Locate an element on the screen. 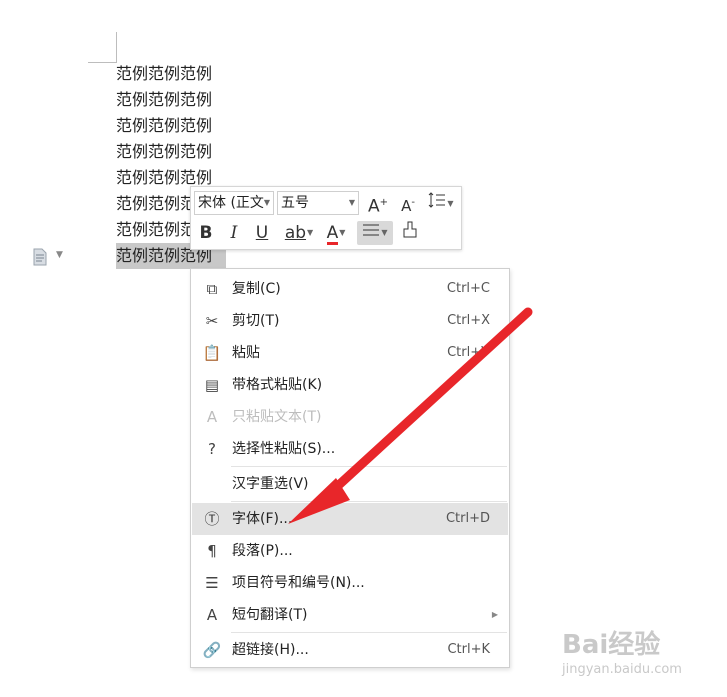 The image size is (727, 697). baidu-watermark: Bai经验 jingyan.baidu.com is located at coordinates (636, 653).